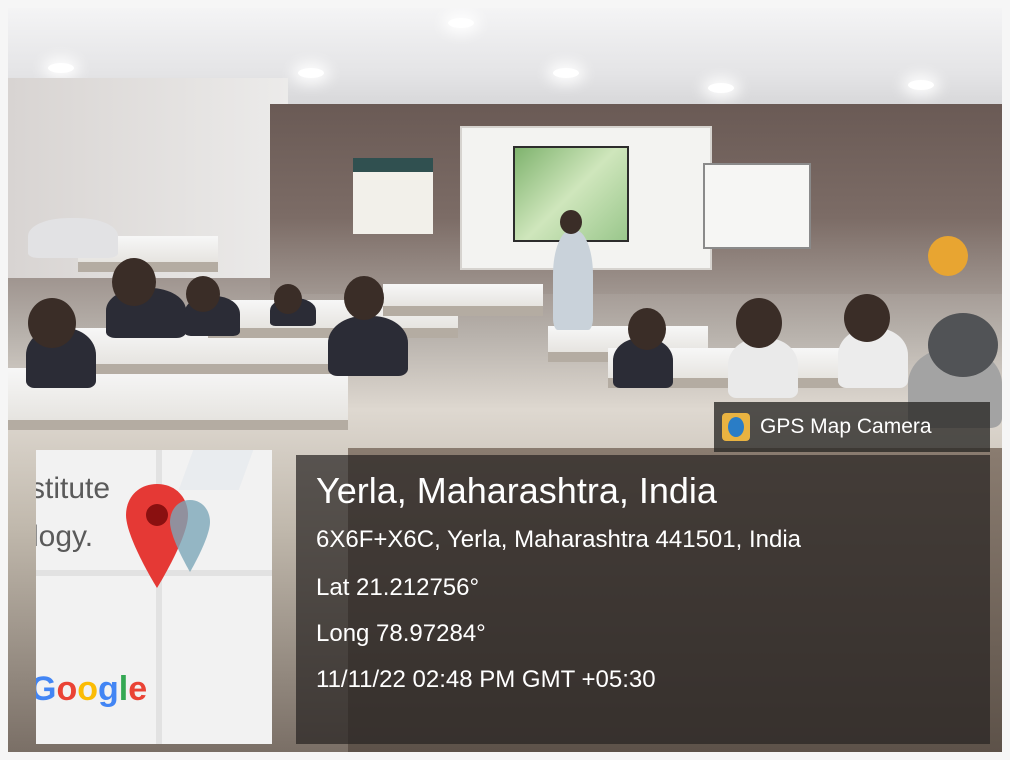 This screenshot has height=760, width=1010. I want to click on whiteboard, so click(757, 206).